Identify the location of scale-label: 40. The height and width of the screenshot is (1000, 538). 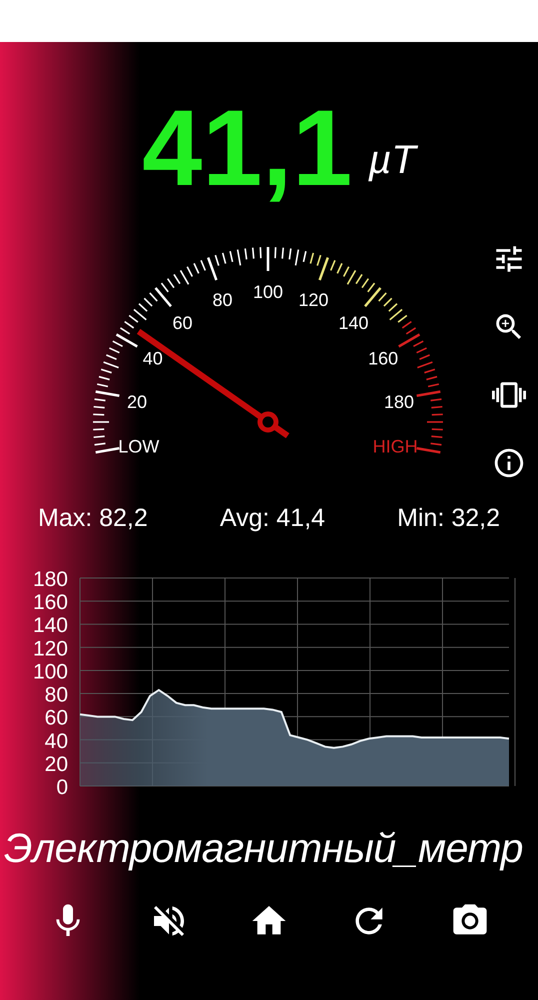
(152, 358).